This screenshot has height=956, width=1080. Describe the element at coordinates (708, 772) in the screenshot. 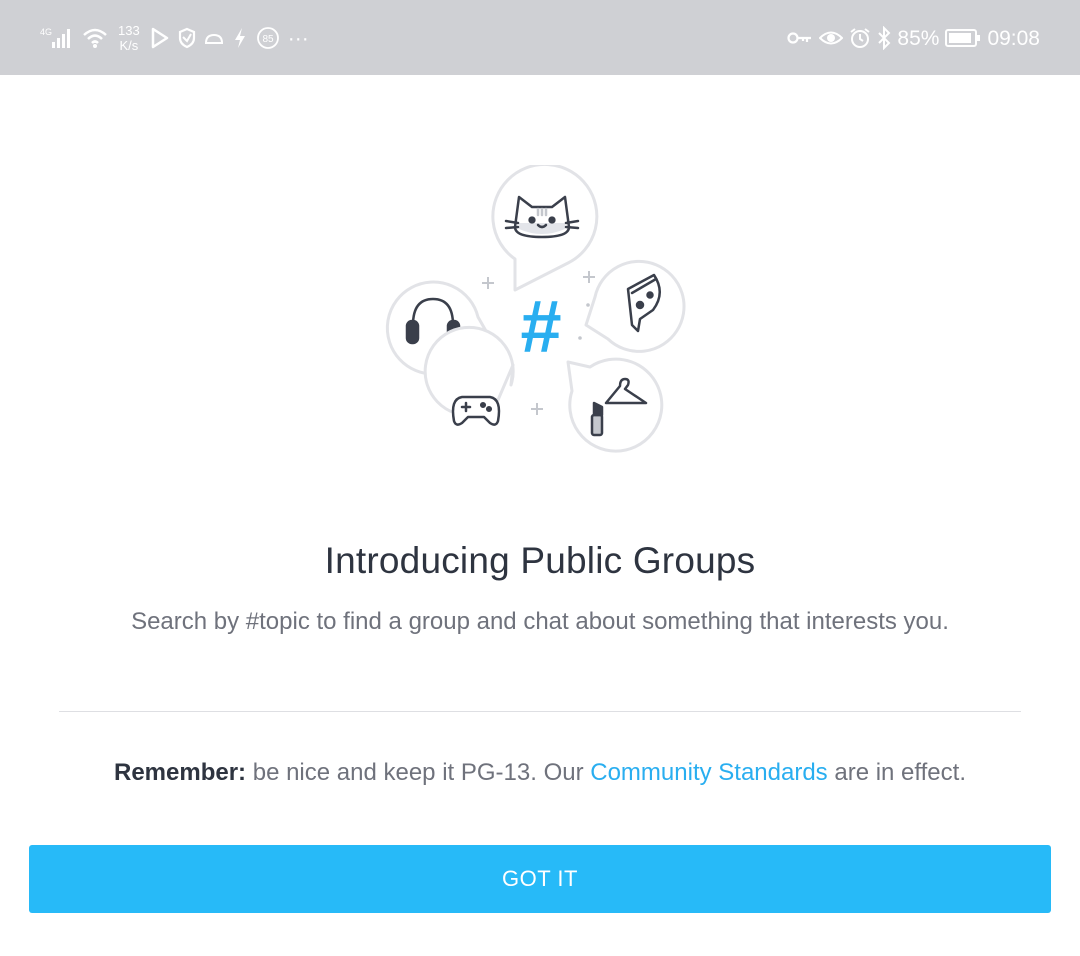

I see `community-standards-link: Community Standards` at that location.